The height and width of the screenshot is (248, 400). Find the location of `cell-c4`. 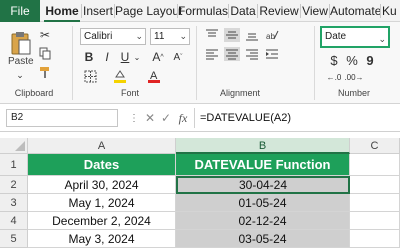

cell-c4 is located at coordinates (375, 221).